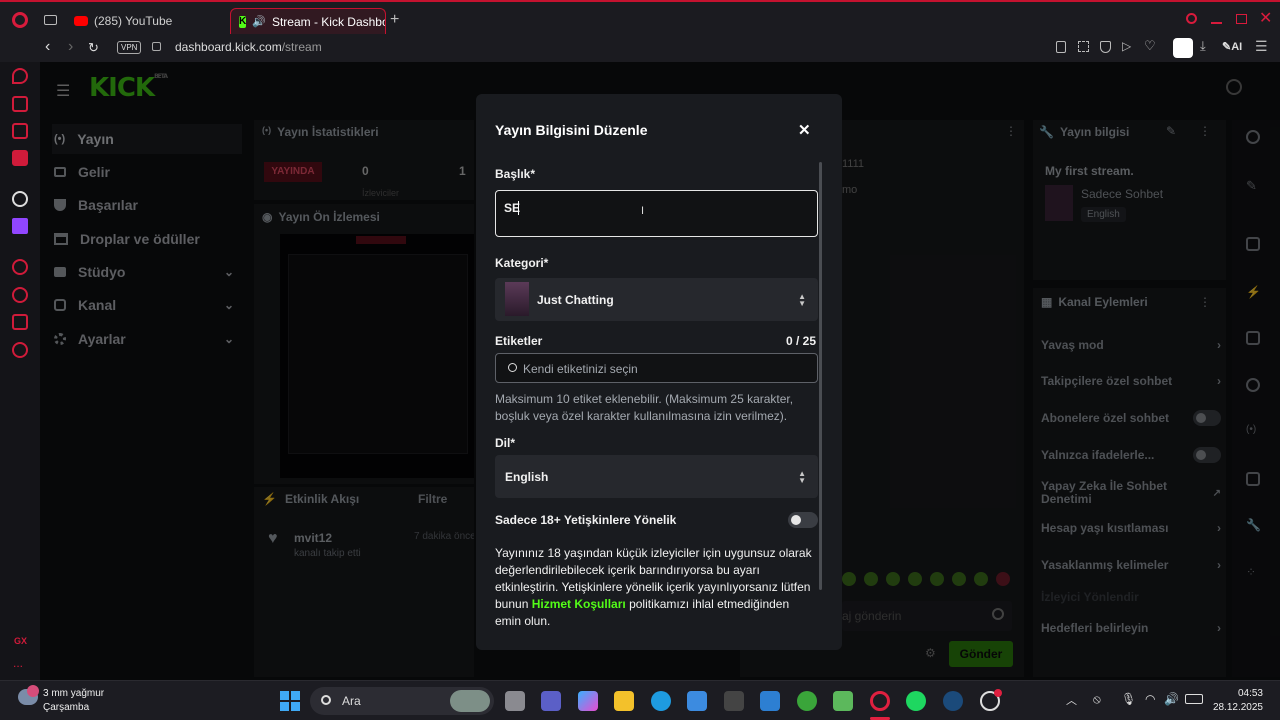  Describe the element at coordinates (1232, 46) in the screenshot. I see `aria-ai-button: ✎AI` at that location.